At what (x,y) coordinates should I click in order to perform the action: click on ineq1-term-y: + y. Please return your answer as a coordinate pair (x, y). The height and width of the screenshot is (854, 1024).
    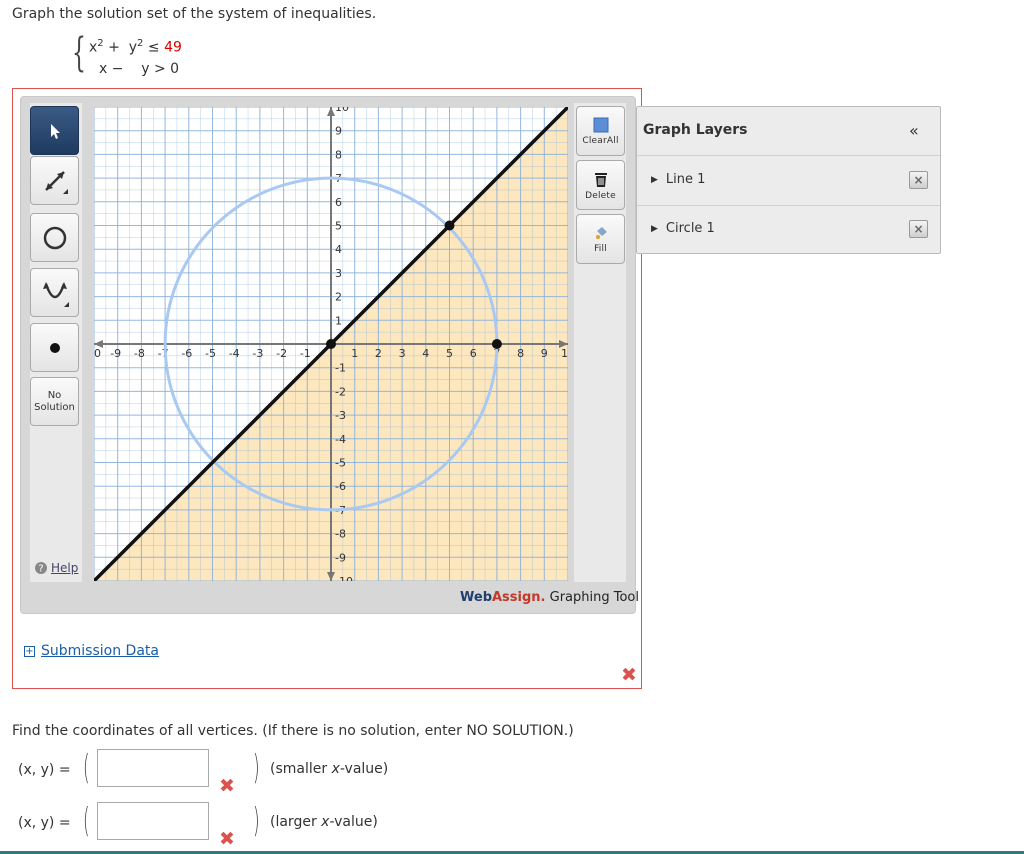
    Looking at the image, I should click on (123, 47).